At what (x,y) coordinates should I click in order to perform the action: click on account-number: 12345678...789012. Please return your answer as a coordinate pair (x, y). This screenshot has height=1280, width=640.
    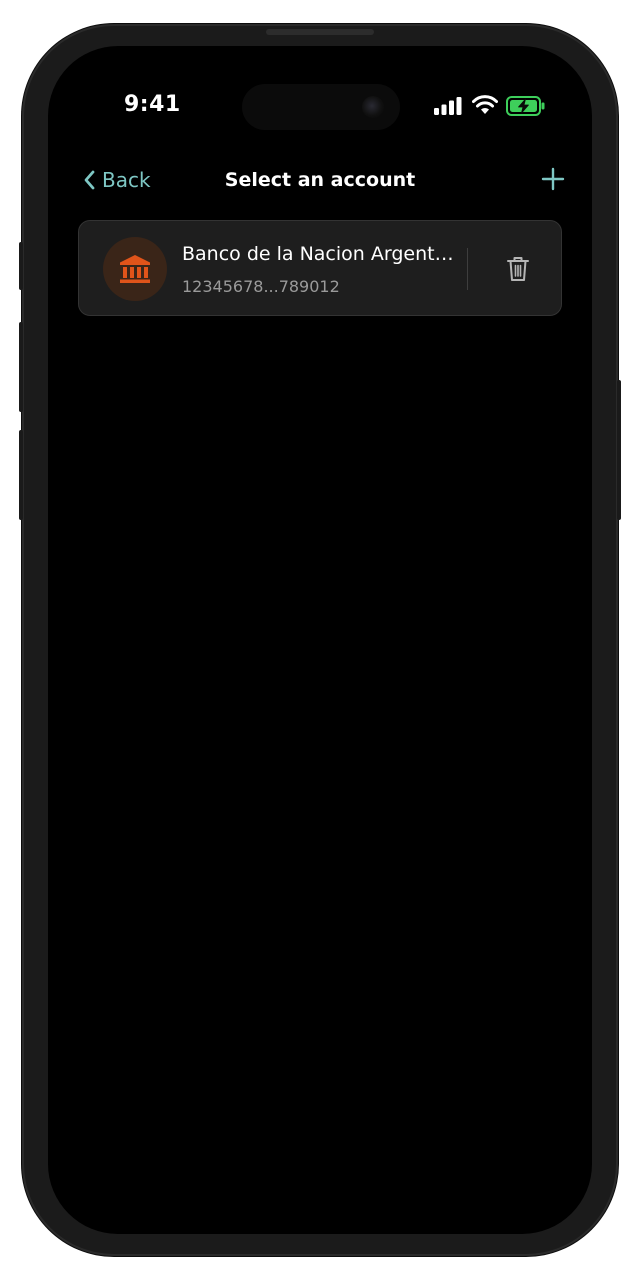
    Looking at the image, I should click on (261, 286).